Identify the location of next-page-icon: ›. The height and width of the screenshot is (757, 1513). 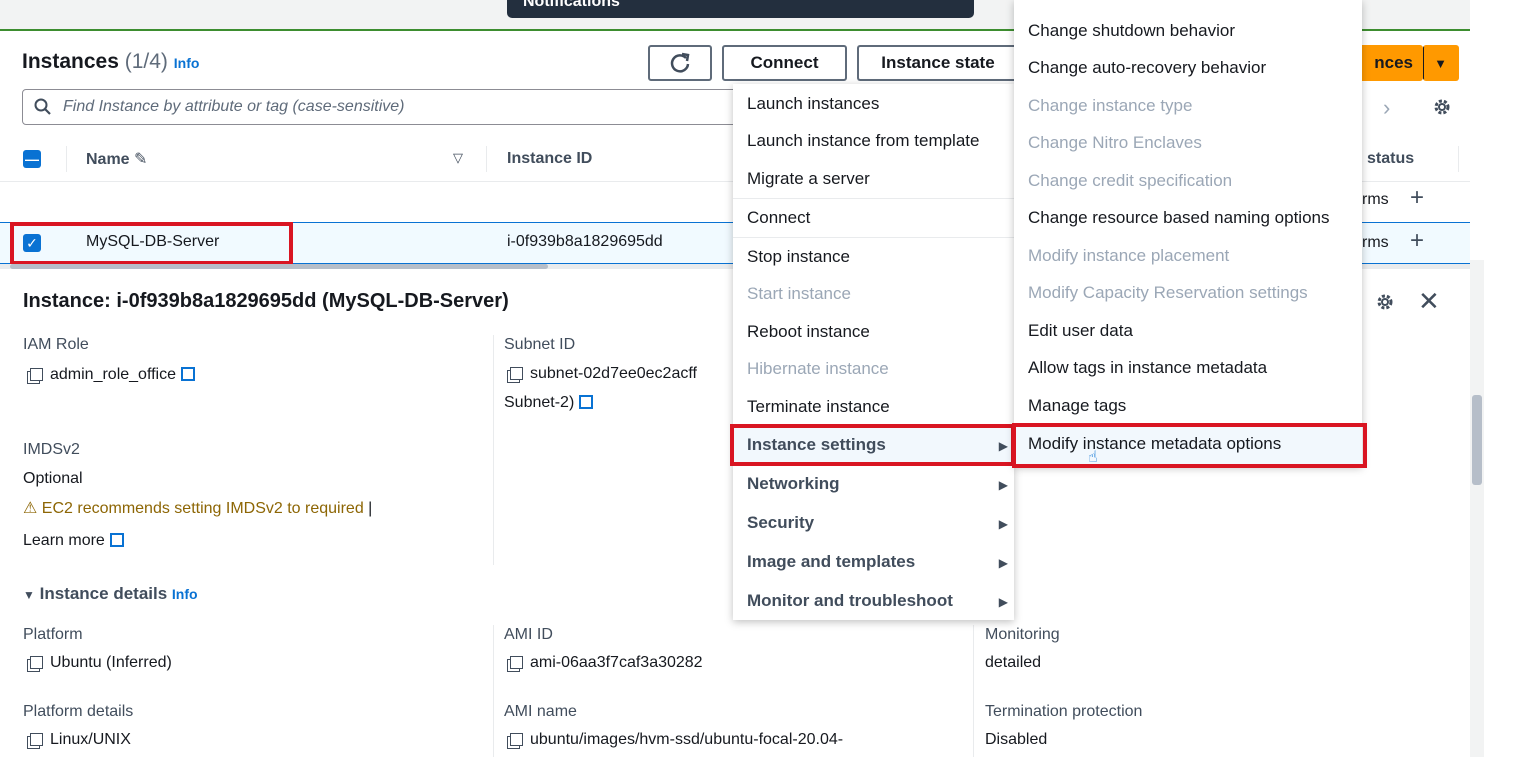
(1386, 108).